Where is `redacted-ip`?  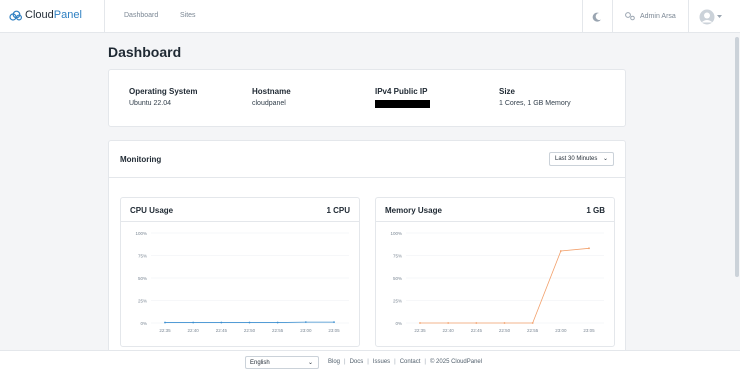 redacted-ip is located at coordinates (402, 104).